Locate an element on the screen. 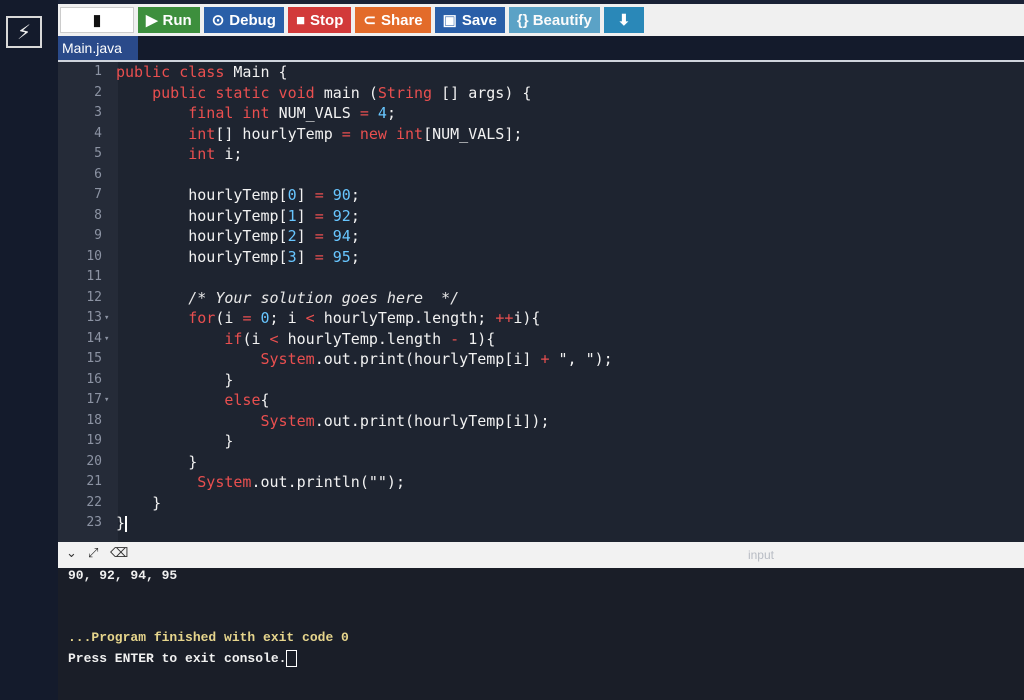  code-line: /* Your solution goes here */ is located at coordinates (541, 298).